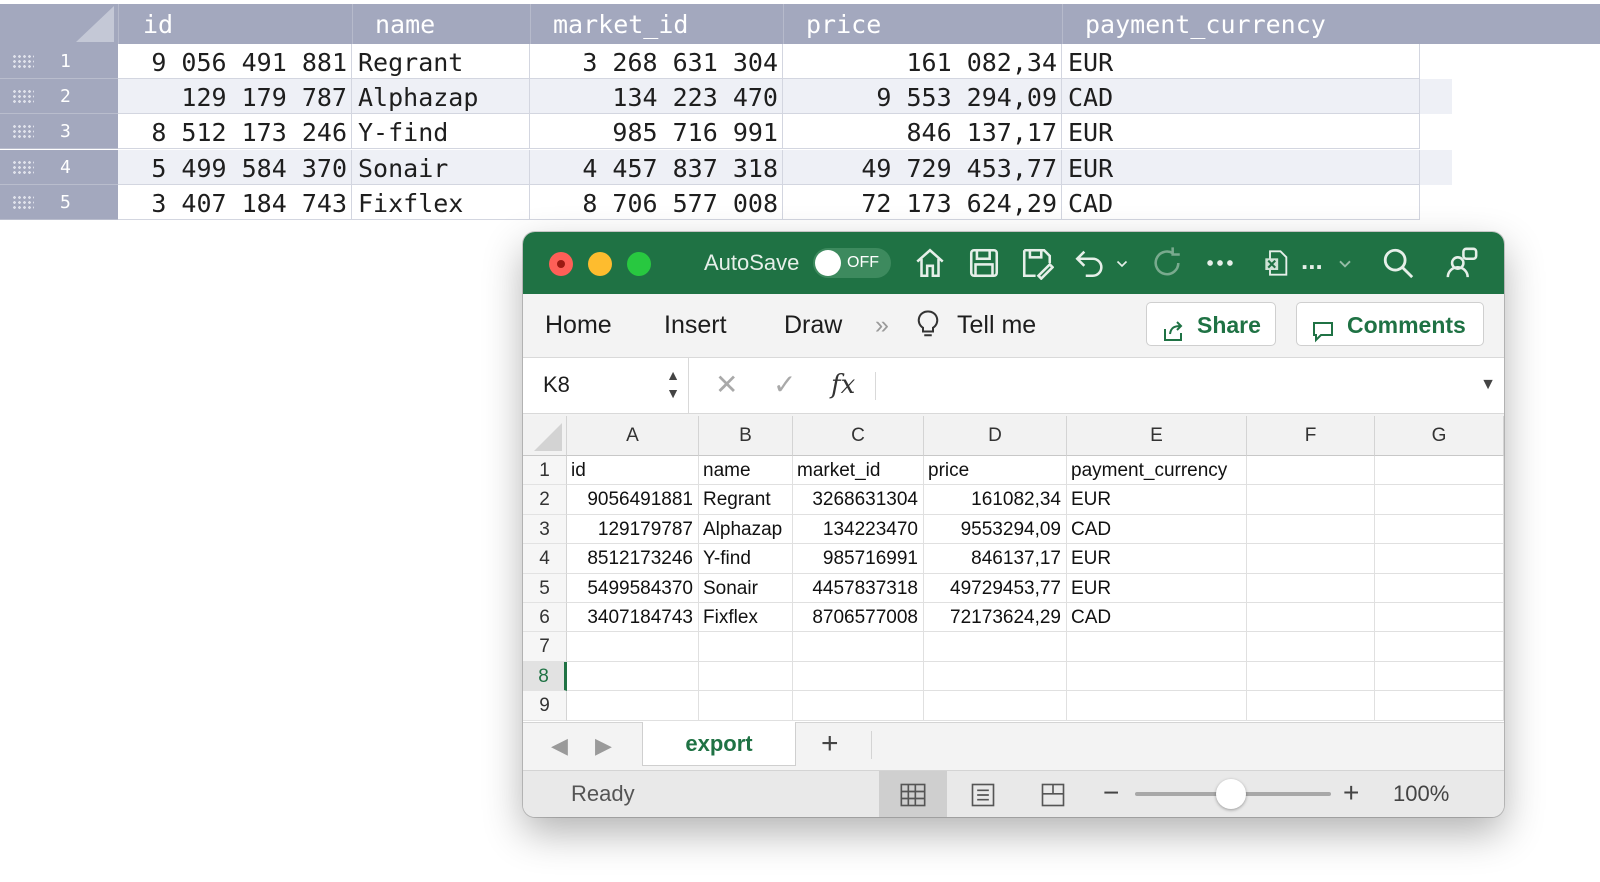 The width and height of the screenshot is (1600, 882). What do you see at coordinates (922, 202) in the screenshot?
I see `grid-cell-price: 72 173 624,29` at bounding box center [922, 202].